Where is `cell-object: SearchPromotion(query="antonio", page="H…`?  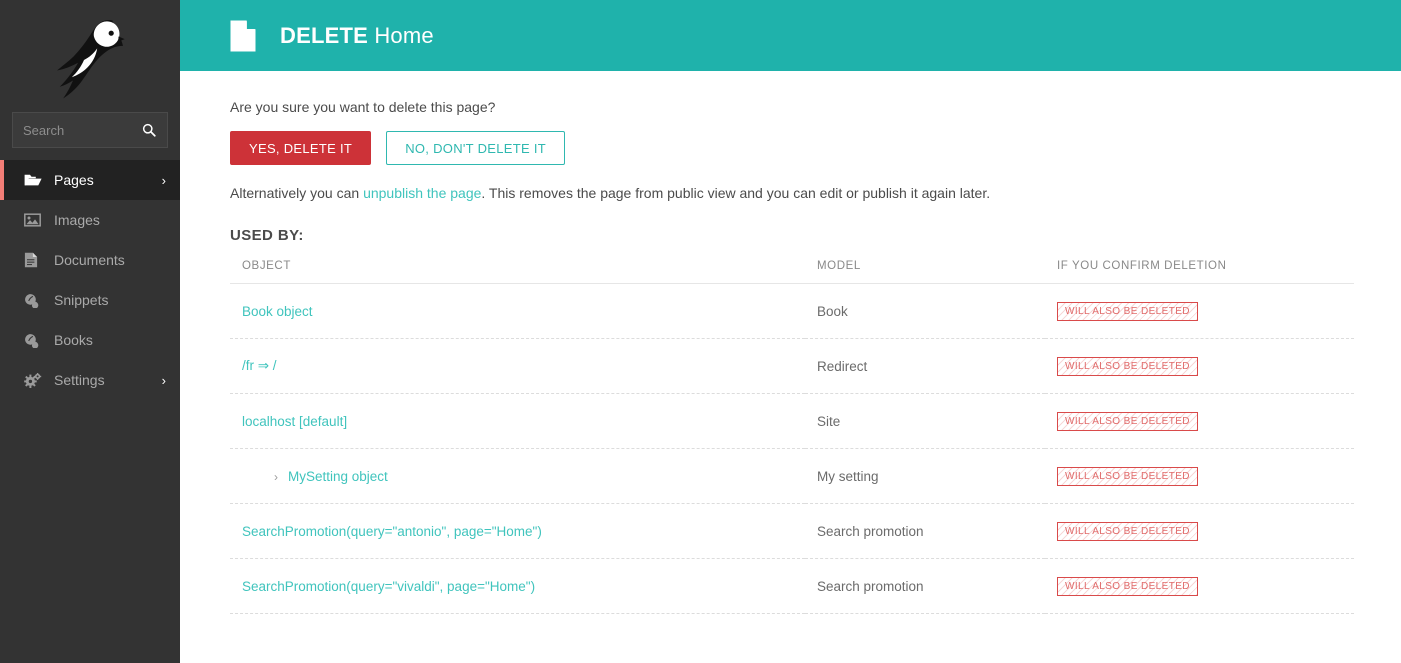 cell-object: SearchPromotion(query="antonio", page="H… is located at coordinates (517, 531).